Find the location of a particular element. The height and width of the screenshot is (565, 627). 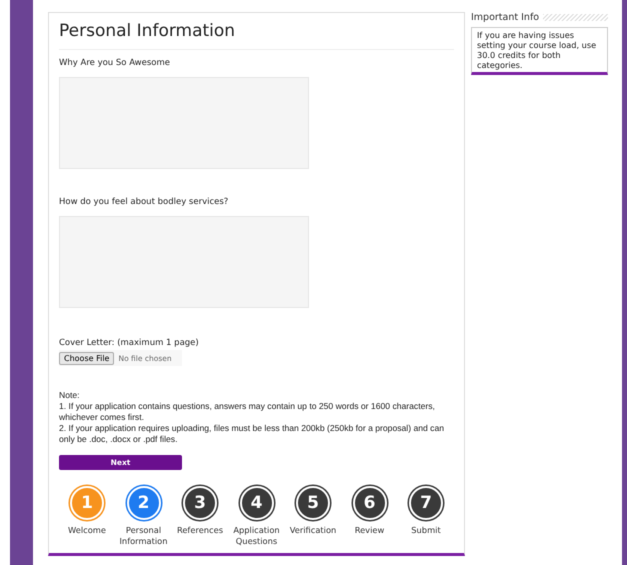

step-number: 5 is located at coordinates (313, 503).